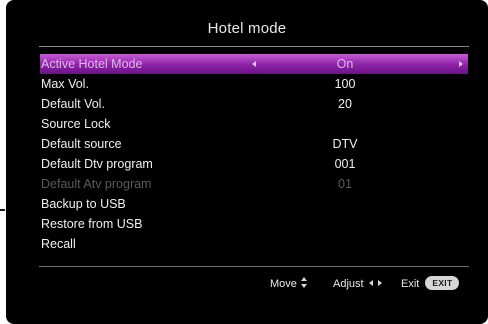  I want to click on menu-item-value: 100, so click(345, 84).